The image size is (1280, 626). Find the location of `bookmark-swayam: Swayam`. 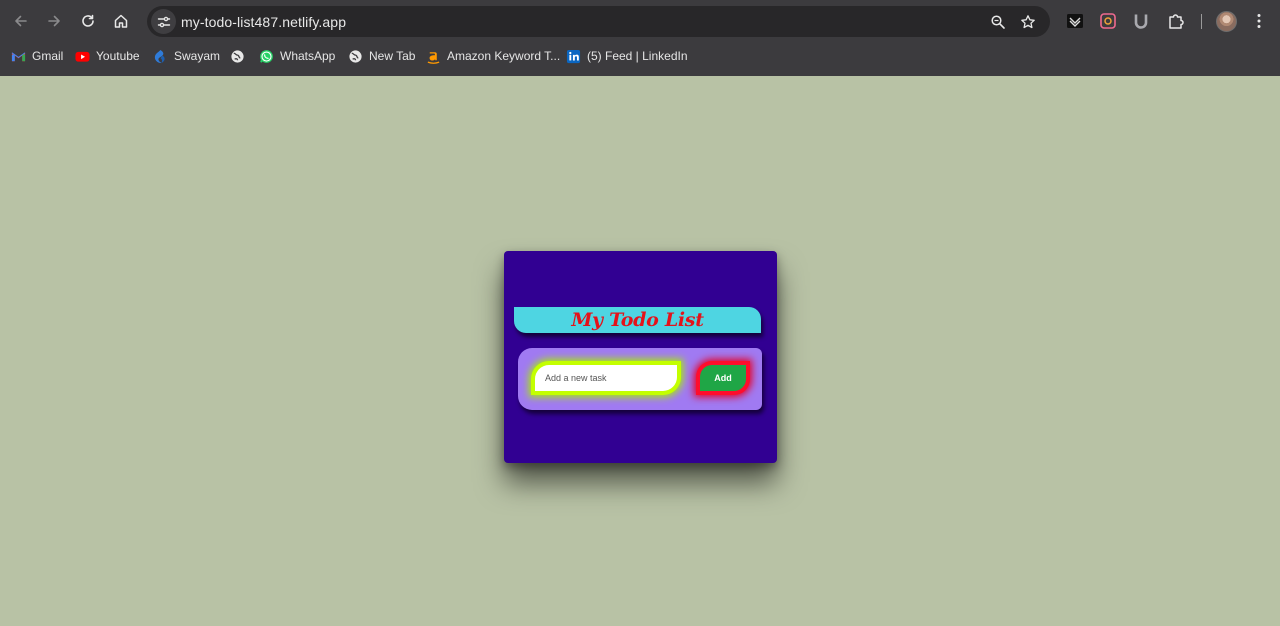

bookmark-swayam: Swayam is located at coordinates (186, 56).